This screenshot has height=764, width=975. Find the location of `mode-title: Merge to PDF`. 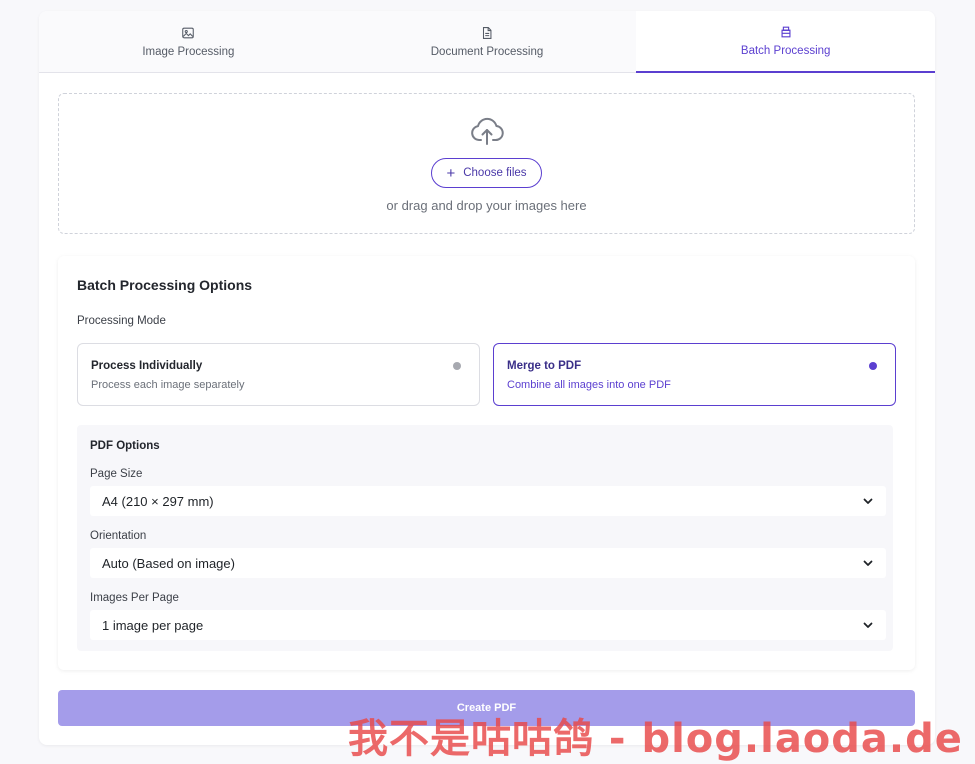

mode-title: Merge to PDF is located at coordinates (544, 366).